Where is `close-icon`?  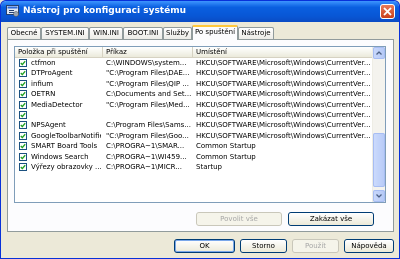 close-icon is located at coordinates (387, 11).